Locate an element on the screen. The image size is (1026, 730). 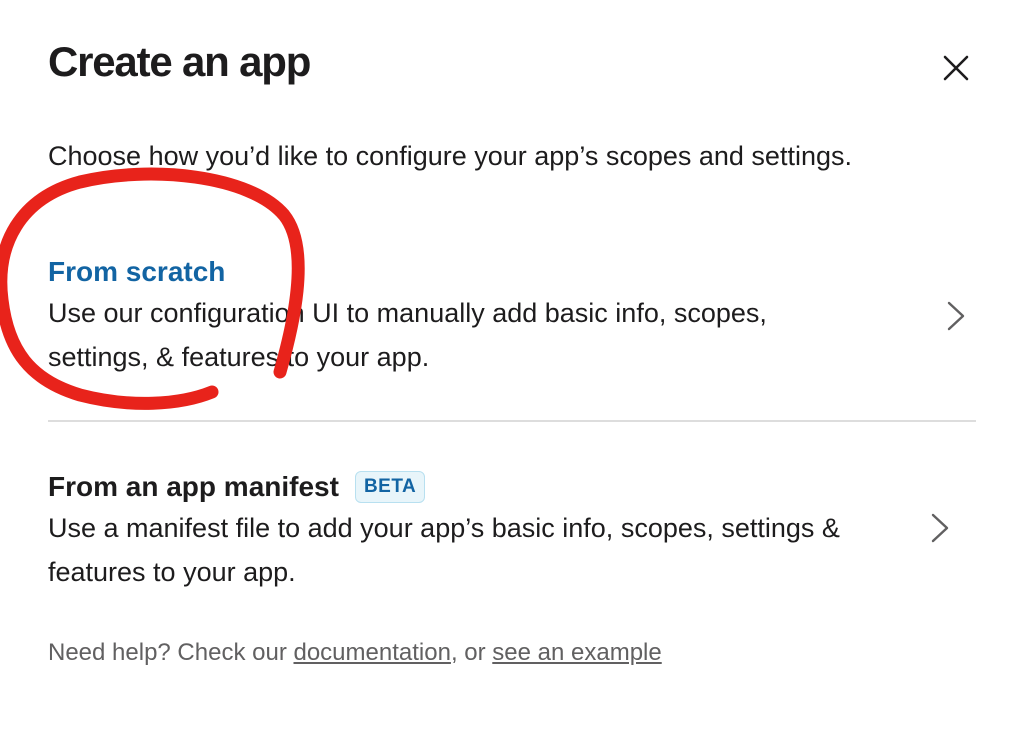
beta-badge: BETA is located at coordinates (390, 487).